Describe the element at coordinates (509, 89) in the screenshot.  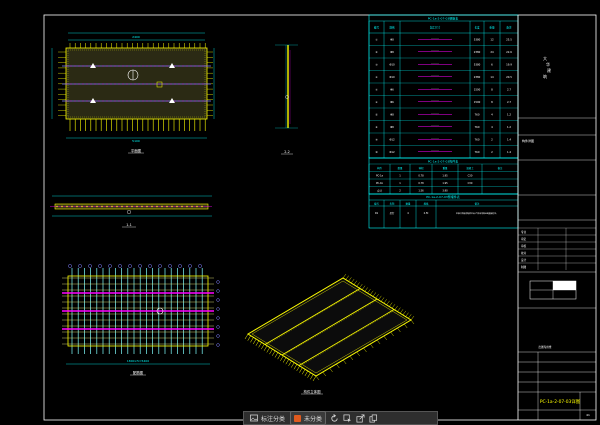
I see `rebar-table-cell: 2.7` at that location.